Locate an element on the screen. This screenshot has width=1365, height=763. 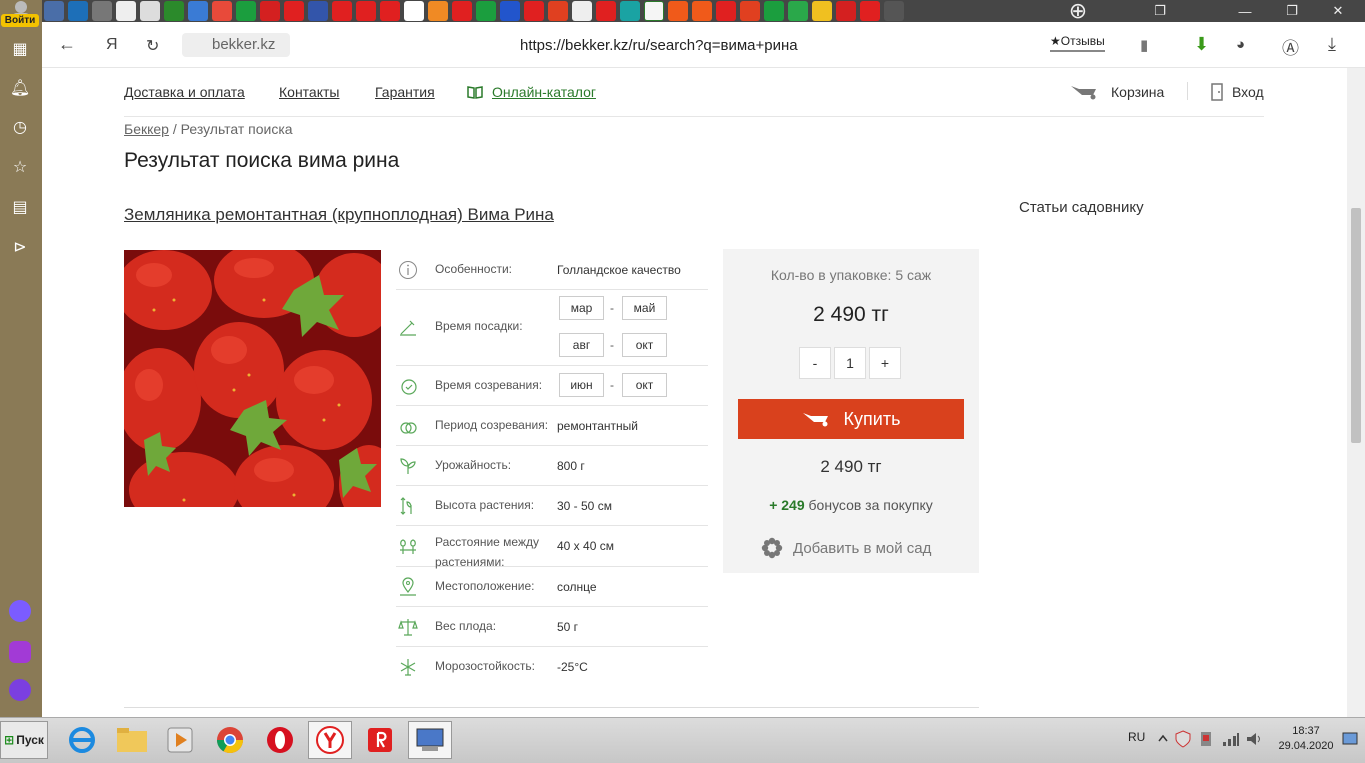
alice-icon is located at coordinates (20, 611).